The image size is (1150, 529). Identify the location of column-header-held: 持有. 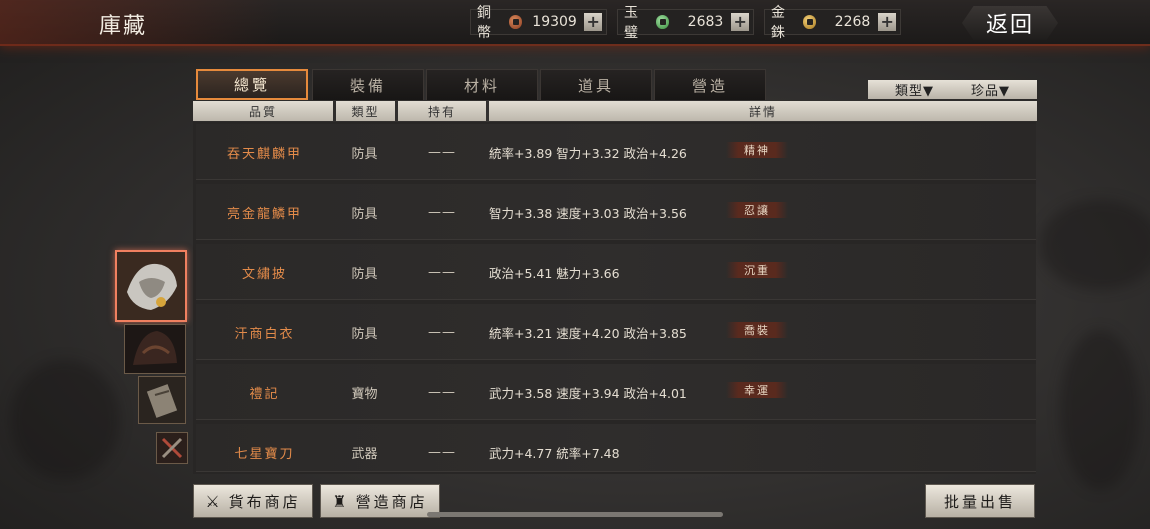
(442, 111).